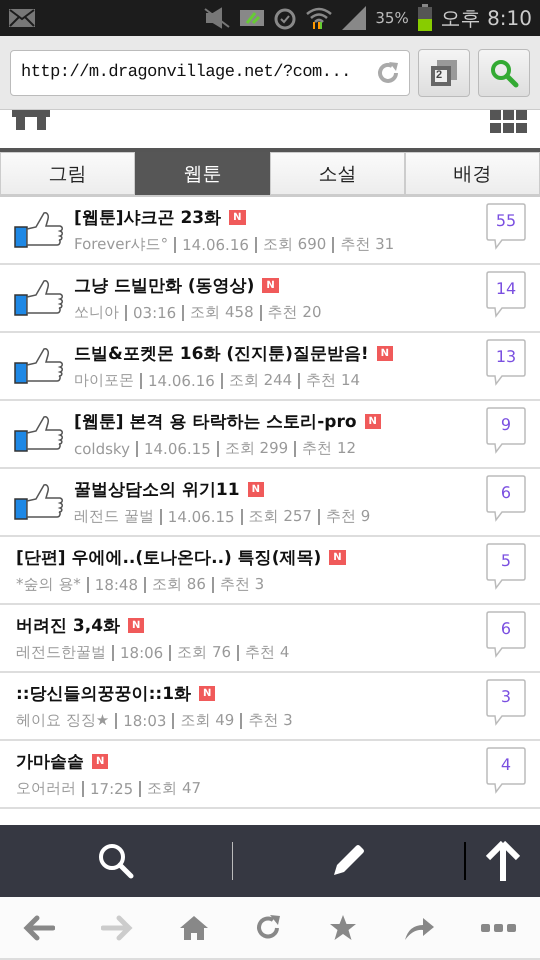 This screenshot has width=540, height=960. What do you see at coordinates (388, 73) in the screenshot?
I see `refresh-icon` at bounding box center [388, 73].